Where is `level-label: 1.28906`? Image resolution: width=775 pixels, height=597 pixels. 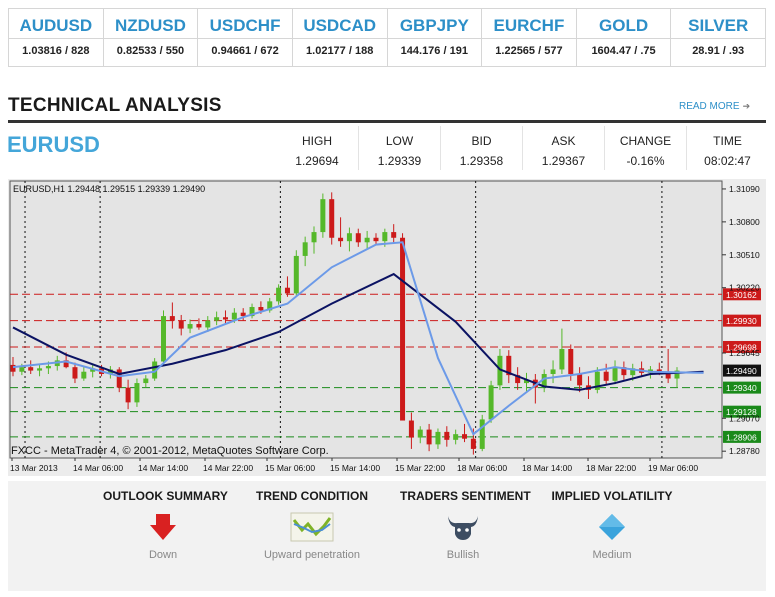 level-label: 1.28906 is located at coordinates (741, 437).